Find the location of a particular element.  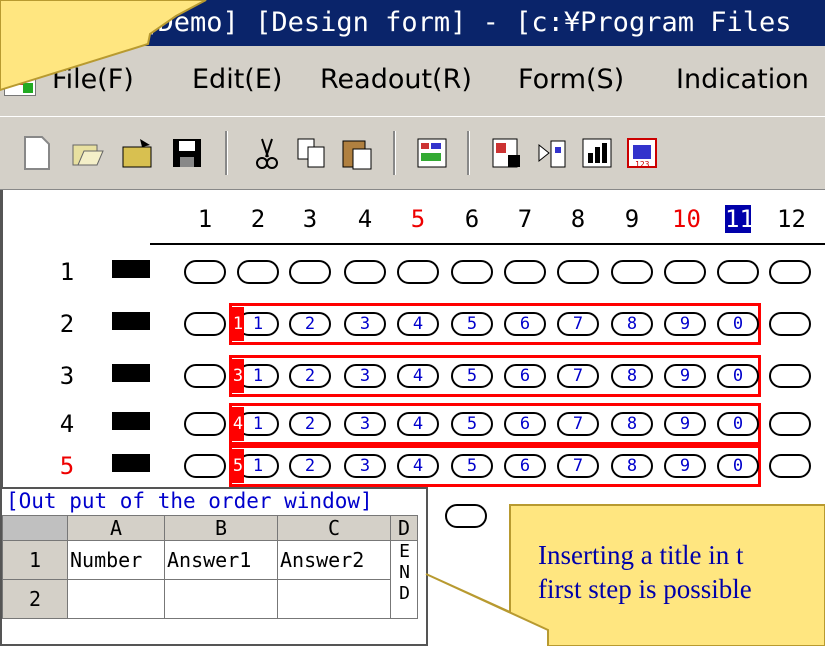

top-callout-bubble is located at coordinates (103, 46).